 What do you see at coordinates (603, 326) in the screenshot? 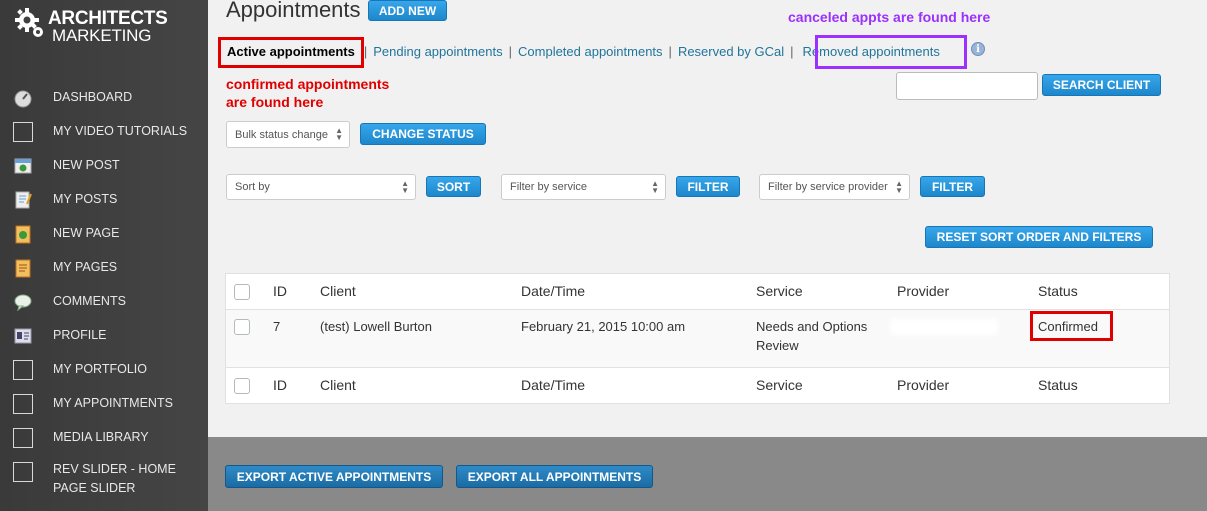
I see `cell-datetime: February 21, 2015 10:00 am` at bounding box center [603, 326].